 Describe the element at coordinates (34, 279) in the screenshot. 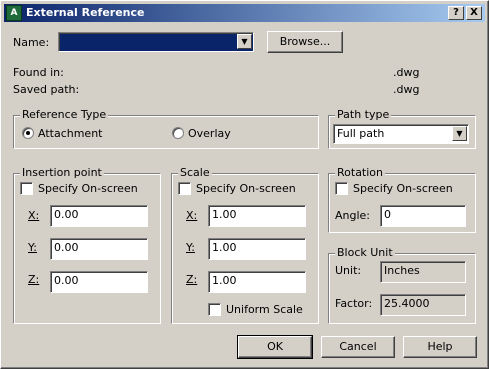

I see `insertion-z-label: Z:` at that location.